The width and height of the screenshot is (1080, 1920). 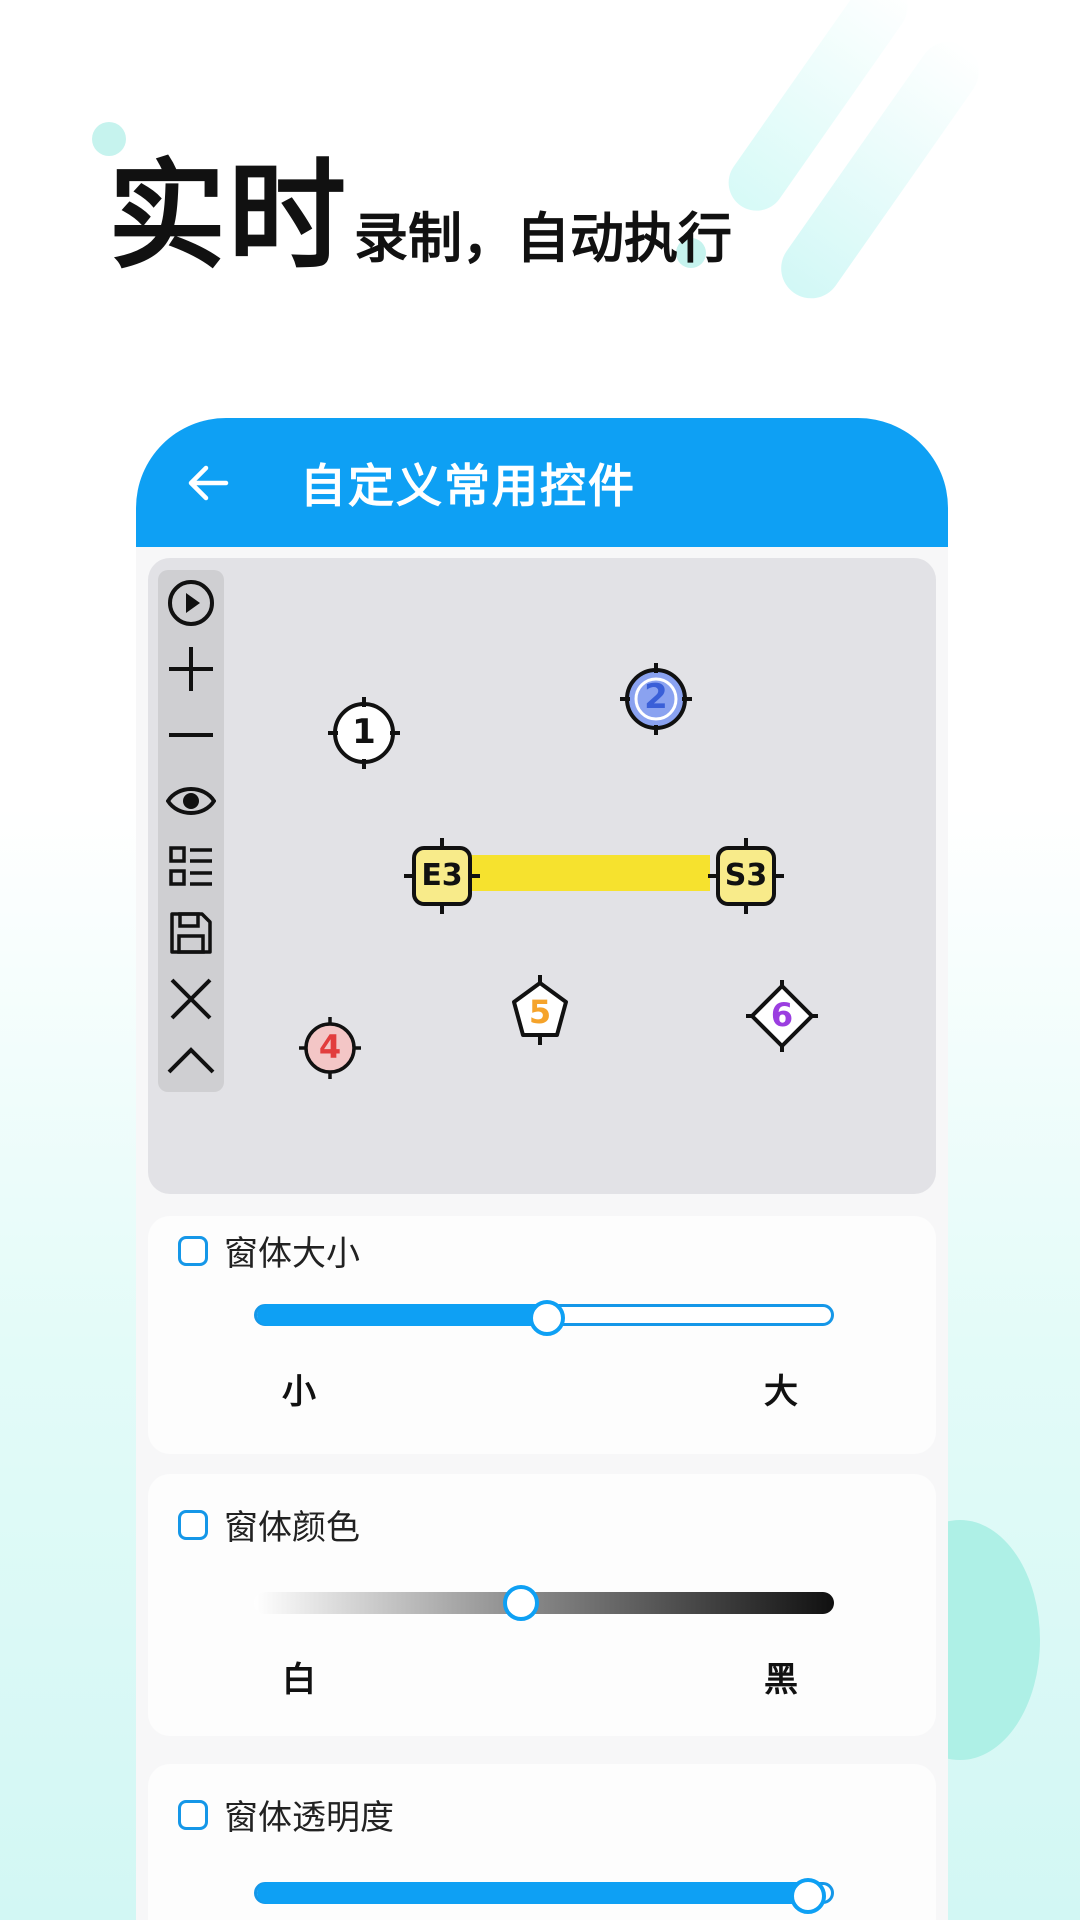 I want to click on back-button, so click(x=208, y=483).